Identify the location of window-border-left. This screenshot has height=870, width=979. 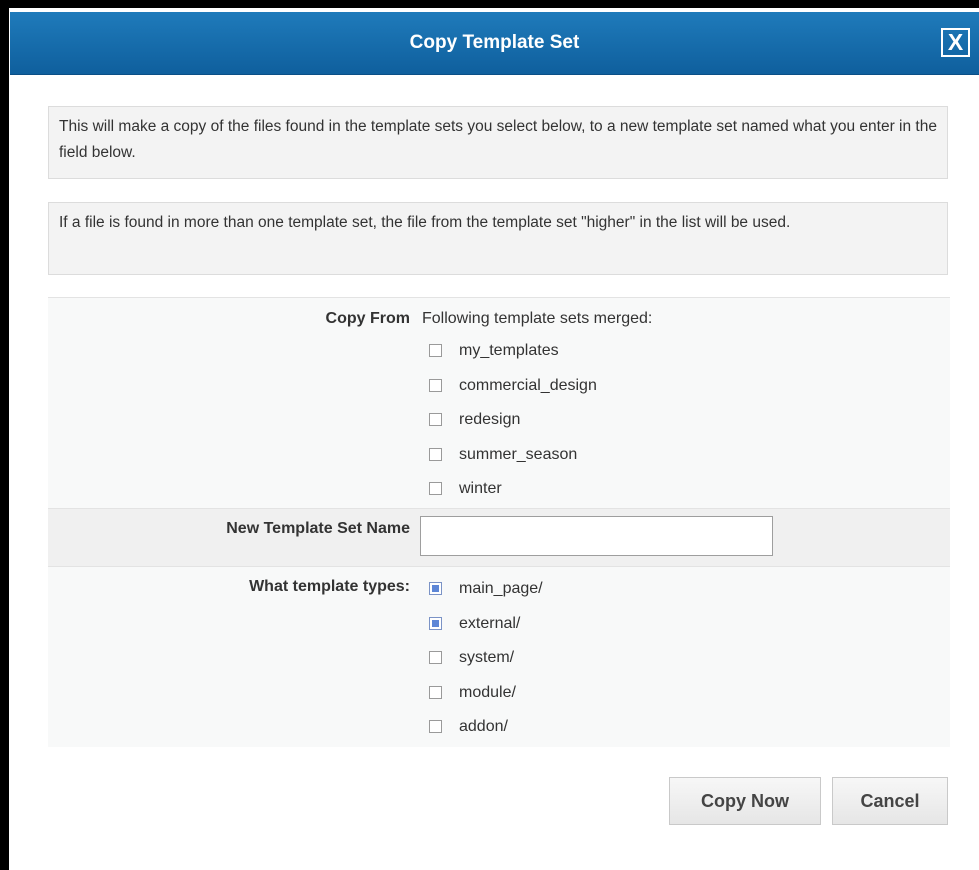
(4, 435).